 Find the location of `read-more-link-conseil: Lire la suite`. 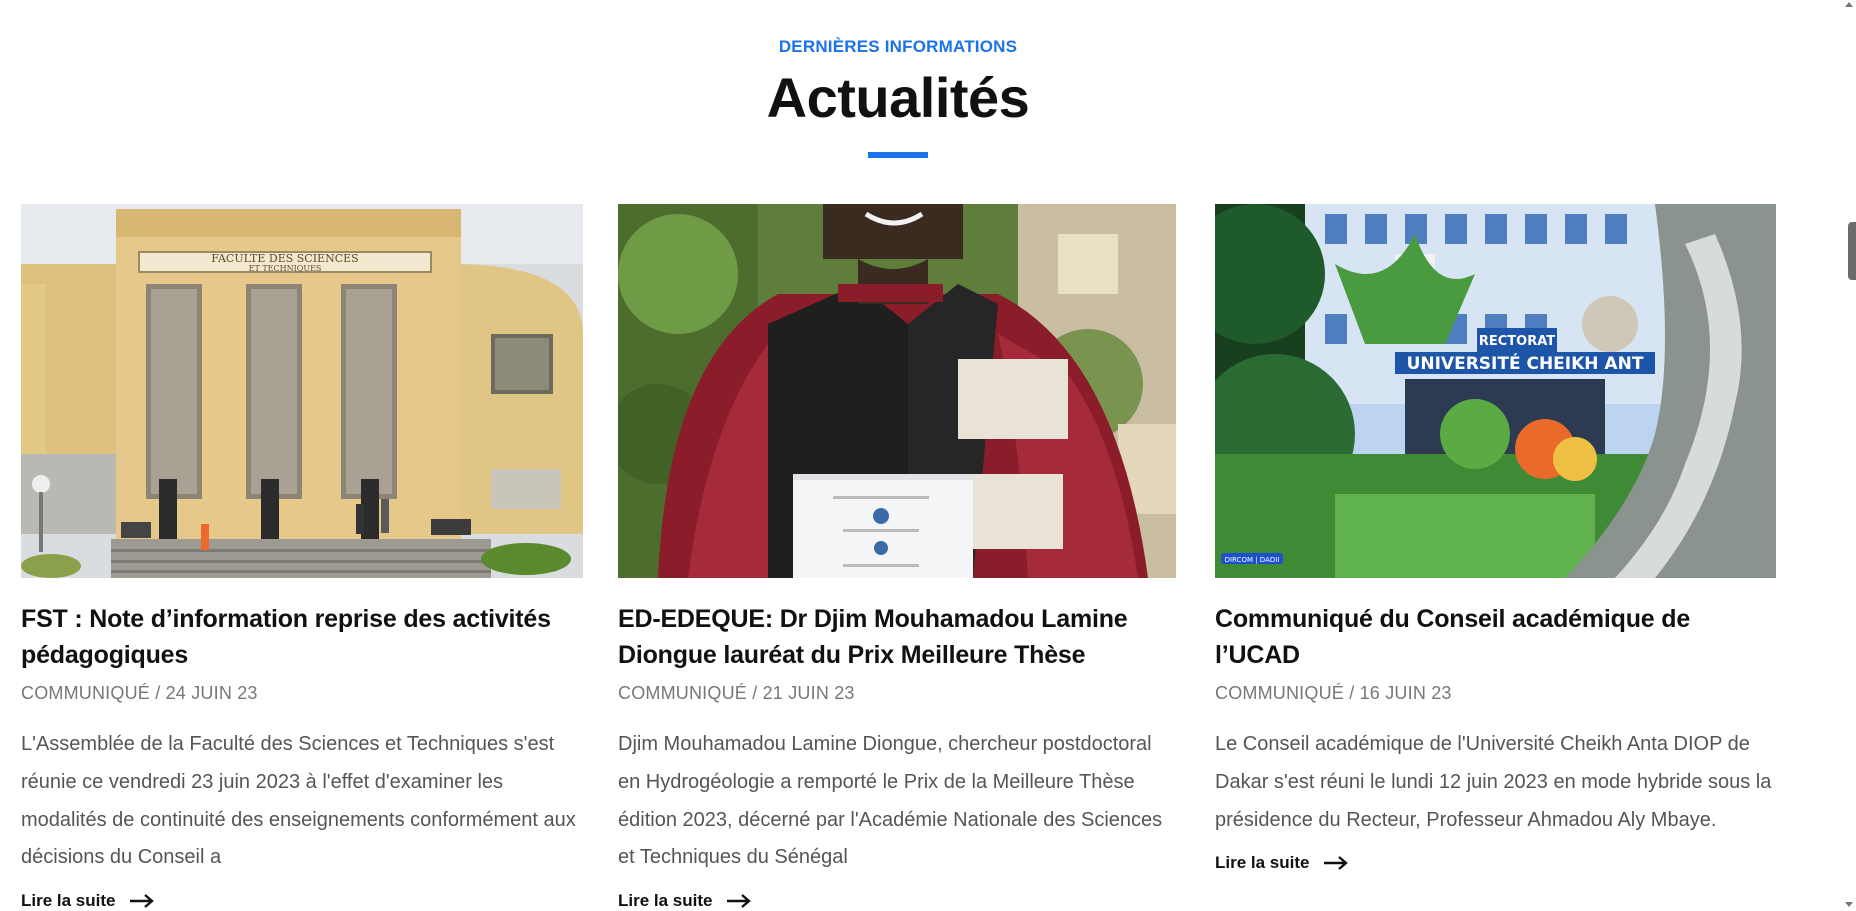

read-more-link-conseil: Lire la suite is located at coordinates (1282, 863).